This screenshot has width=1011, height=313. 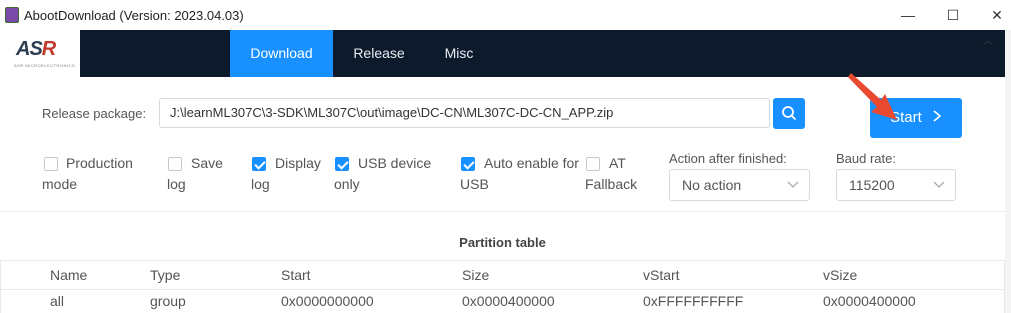 I want to click on baud-rate-label: Baud rate:, so click(x=866, y=158).